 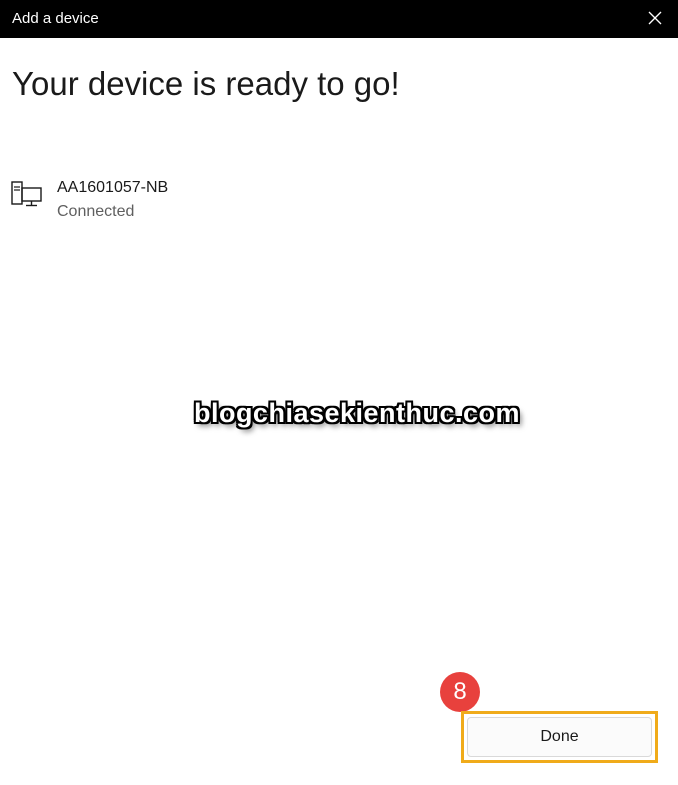 I want to click on title-bar: Add a device, so click(x=339, y=19).